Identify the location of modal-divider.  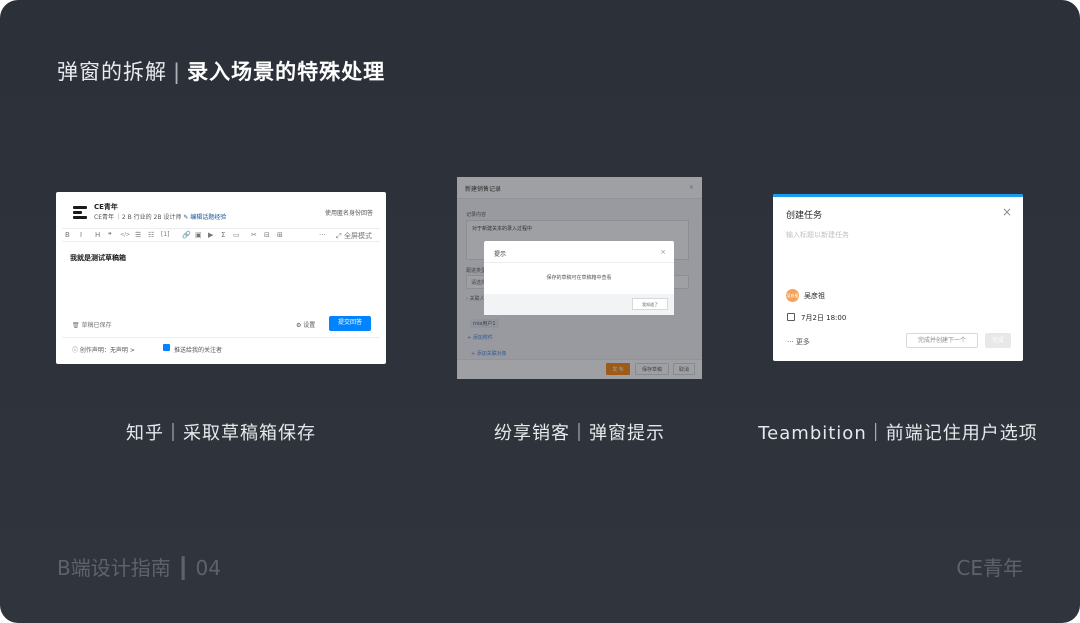
(579, 262).